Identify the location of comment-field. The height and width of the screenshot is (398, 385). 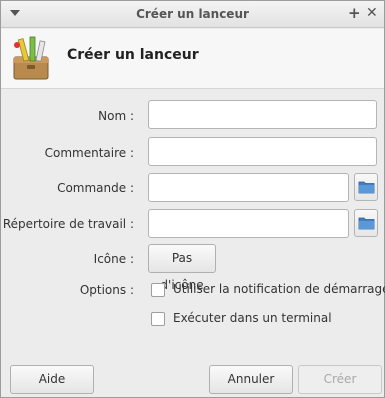
(262, 151).